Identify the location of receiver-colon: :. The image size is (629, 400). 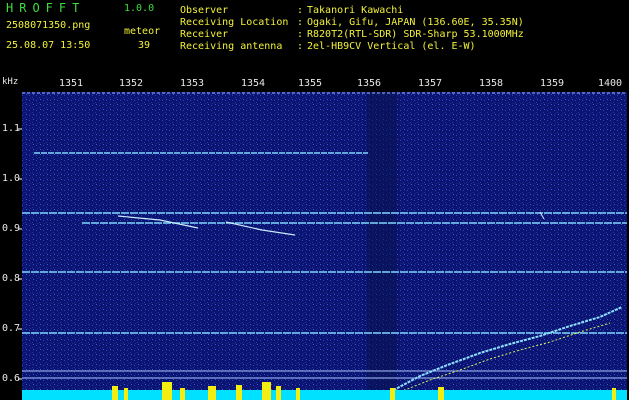
(300, 34).